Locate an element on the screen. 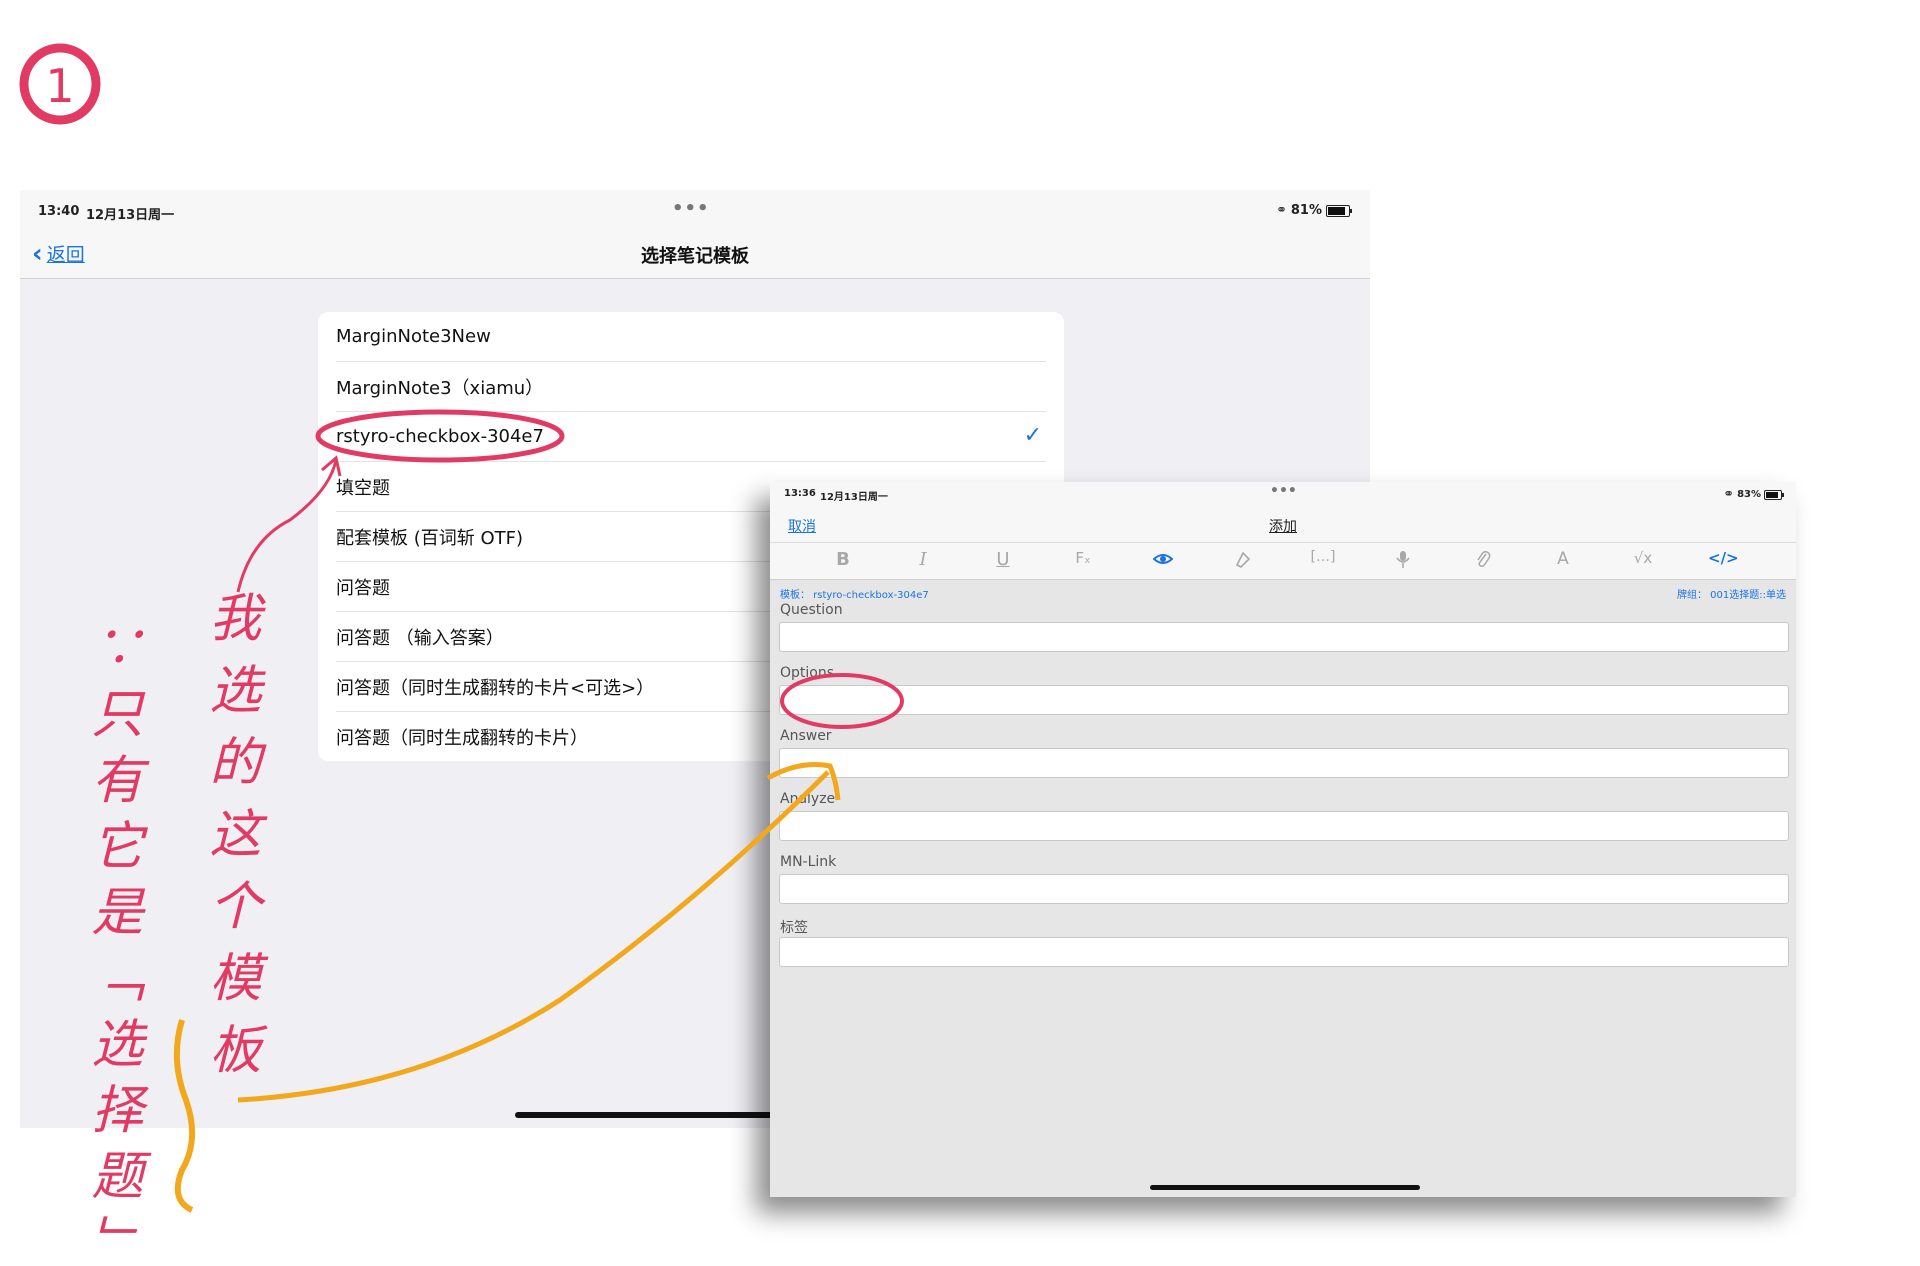 The image size is (1920, 1266). step-marker-label: 1 is located at coordinates (59, 86).